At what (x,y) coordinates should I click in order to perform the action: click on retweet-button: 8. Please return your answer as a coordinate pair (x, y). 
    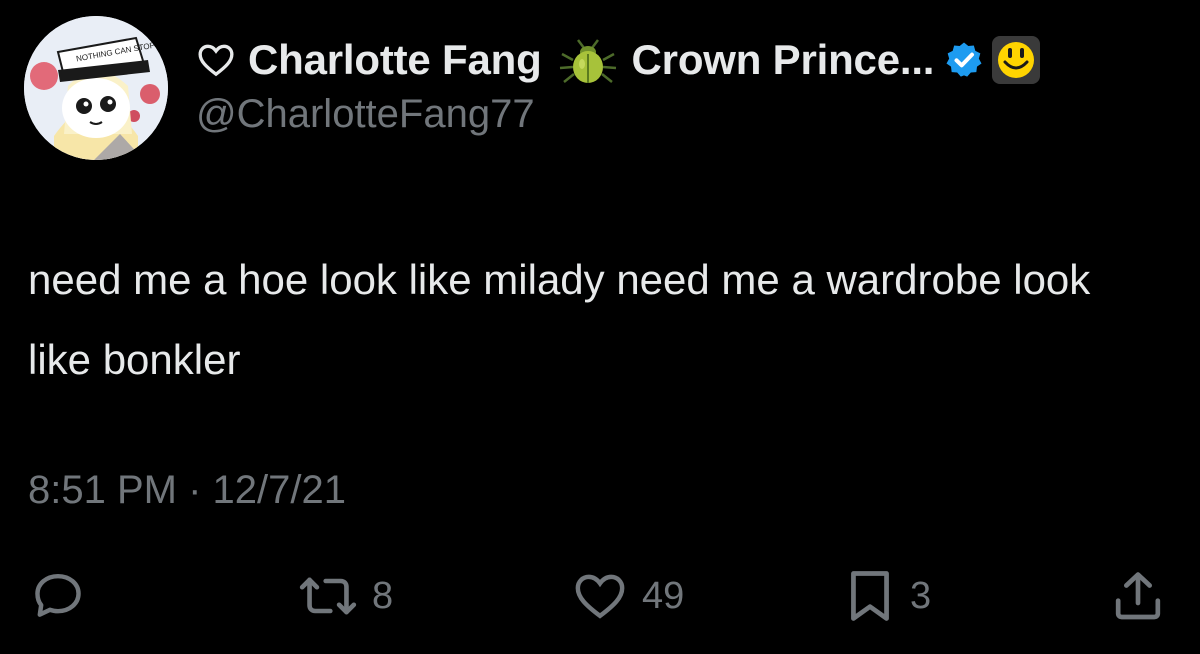
    Looking at the image, I should click on (345, 596).